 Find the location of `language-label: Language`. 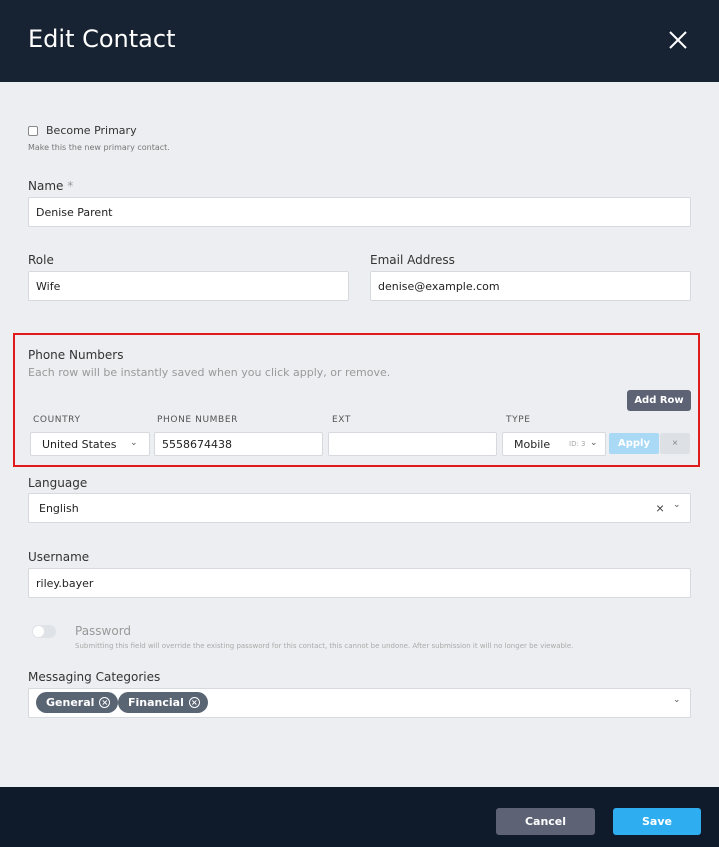

language-label: Language is located at coordinates (58, 483).